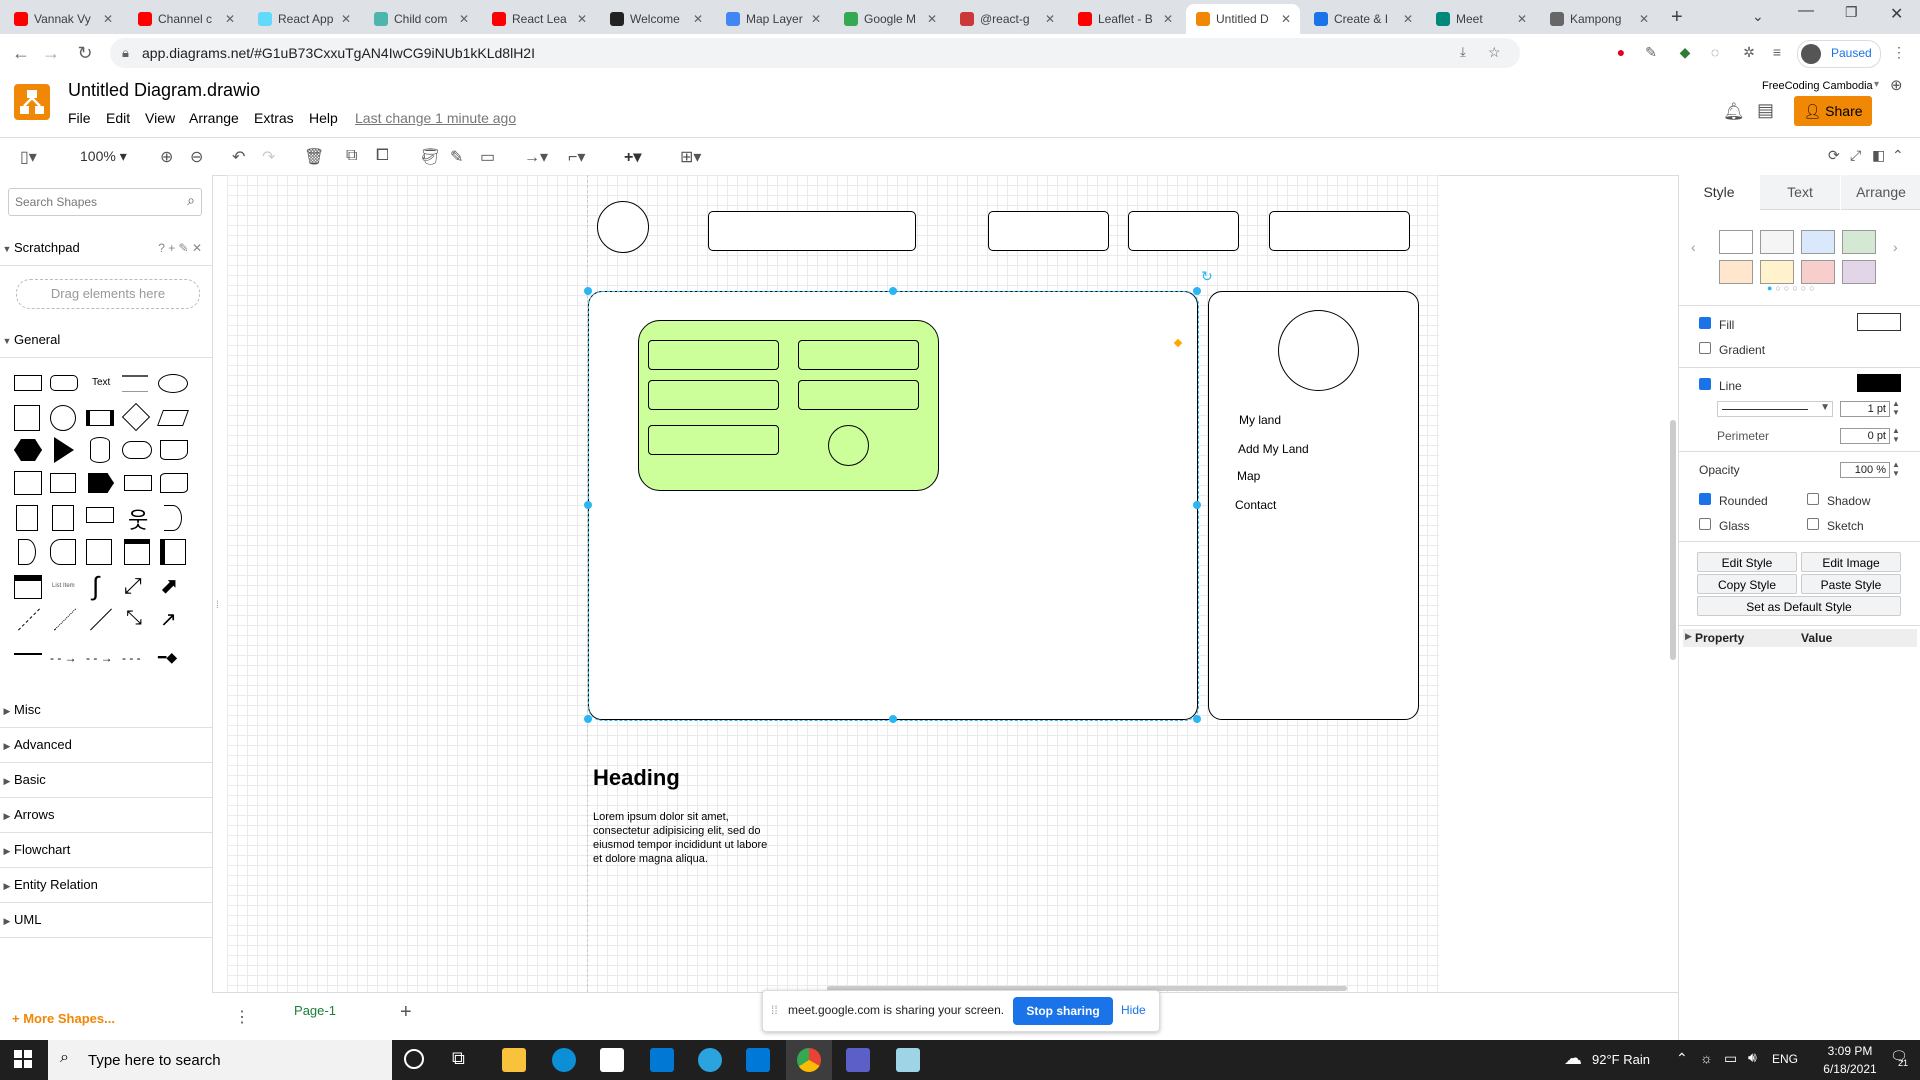  Describe the element at coordinates (28, 587) in the screenshot. I see `list-shape` at that location.